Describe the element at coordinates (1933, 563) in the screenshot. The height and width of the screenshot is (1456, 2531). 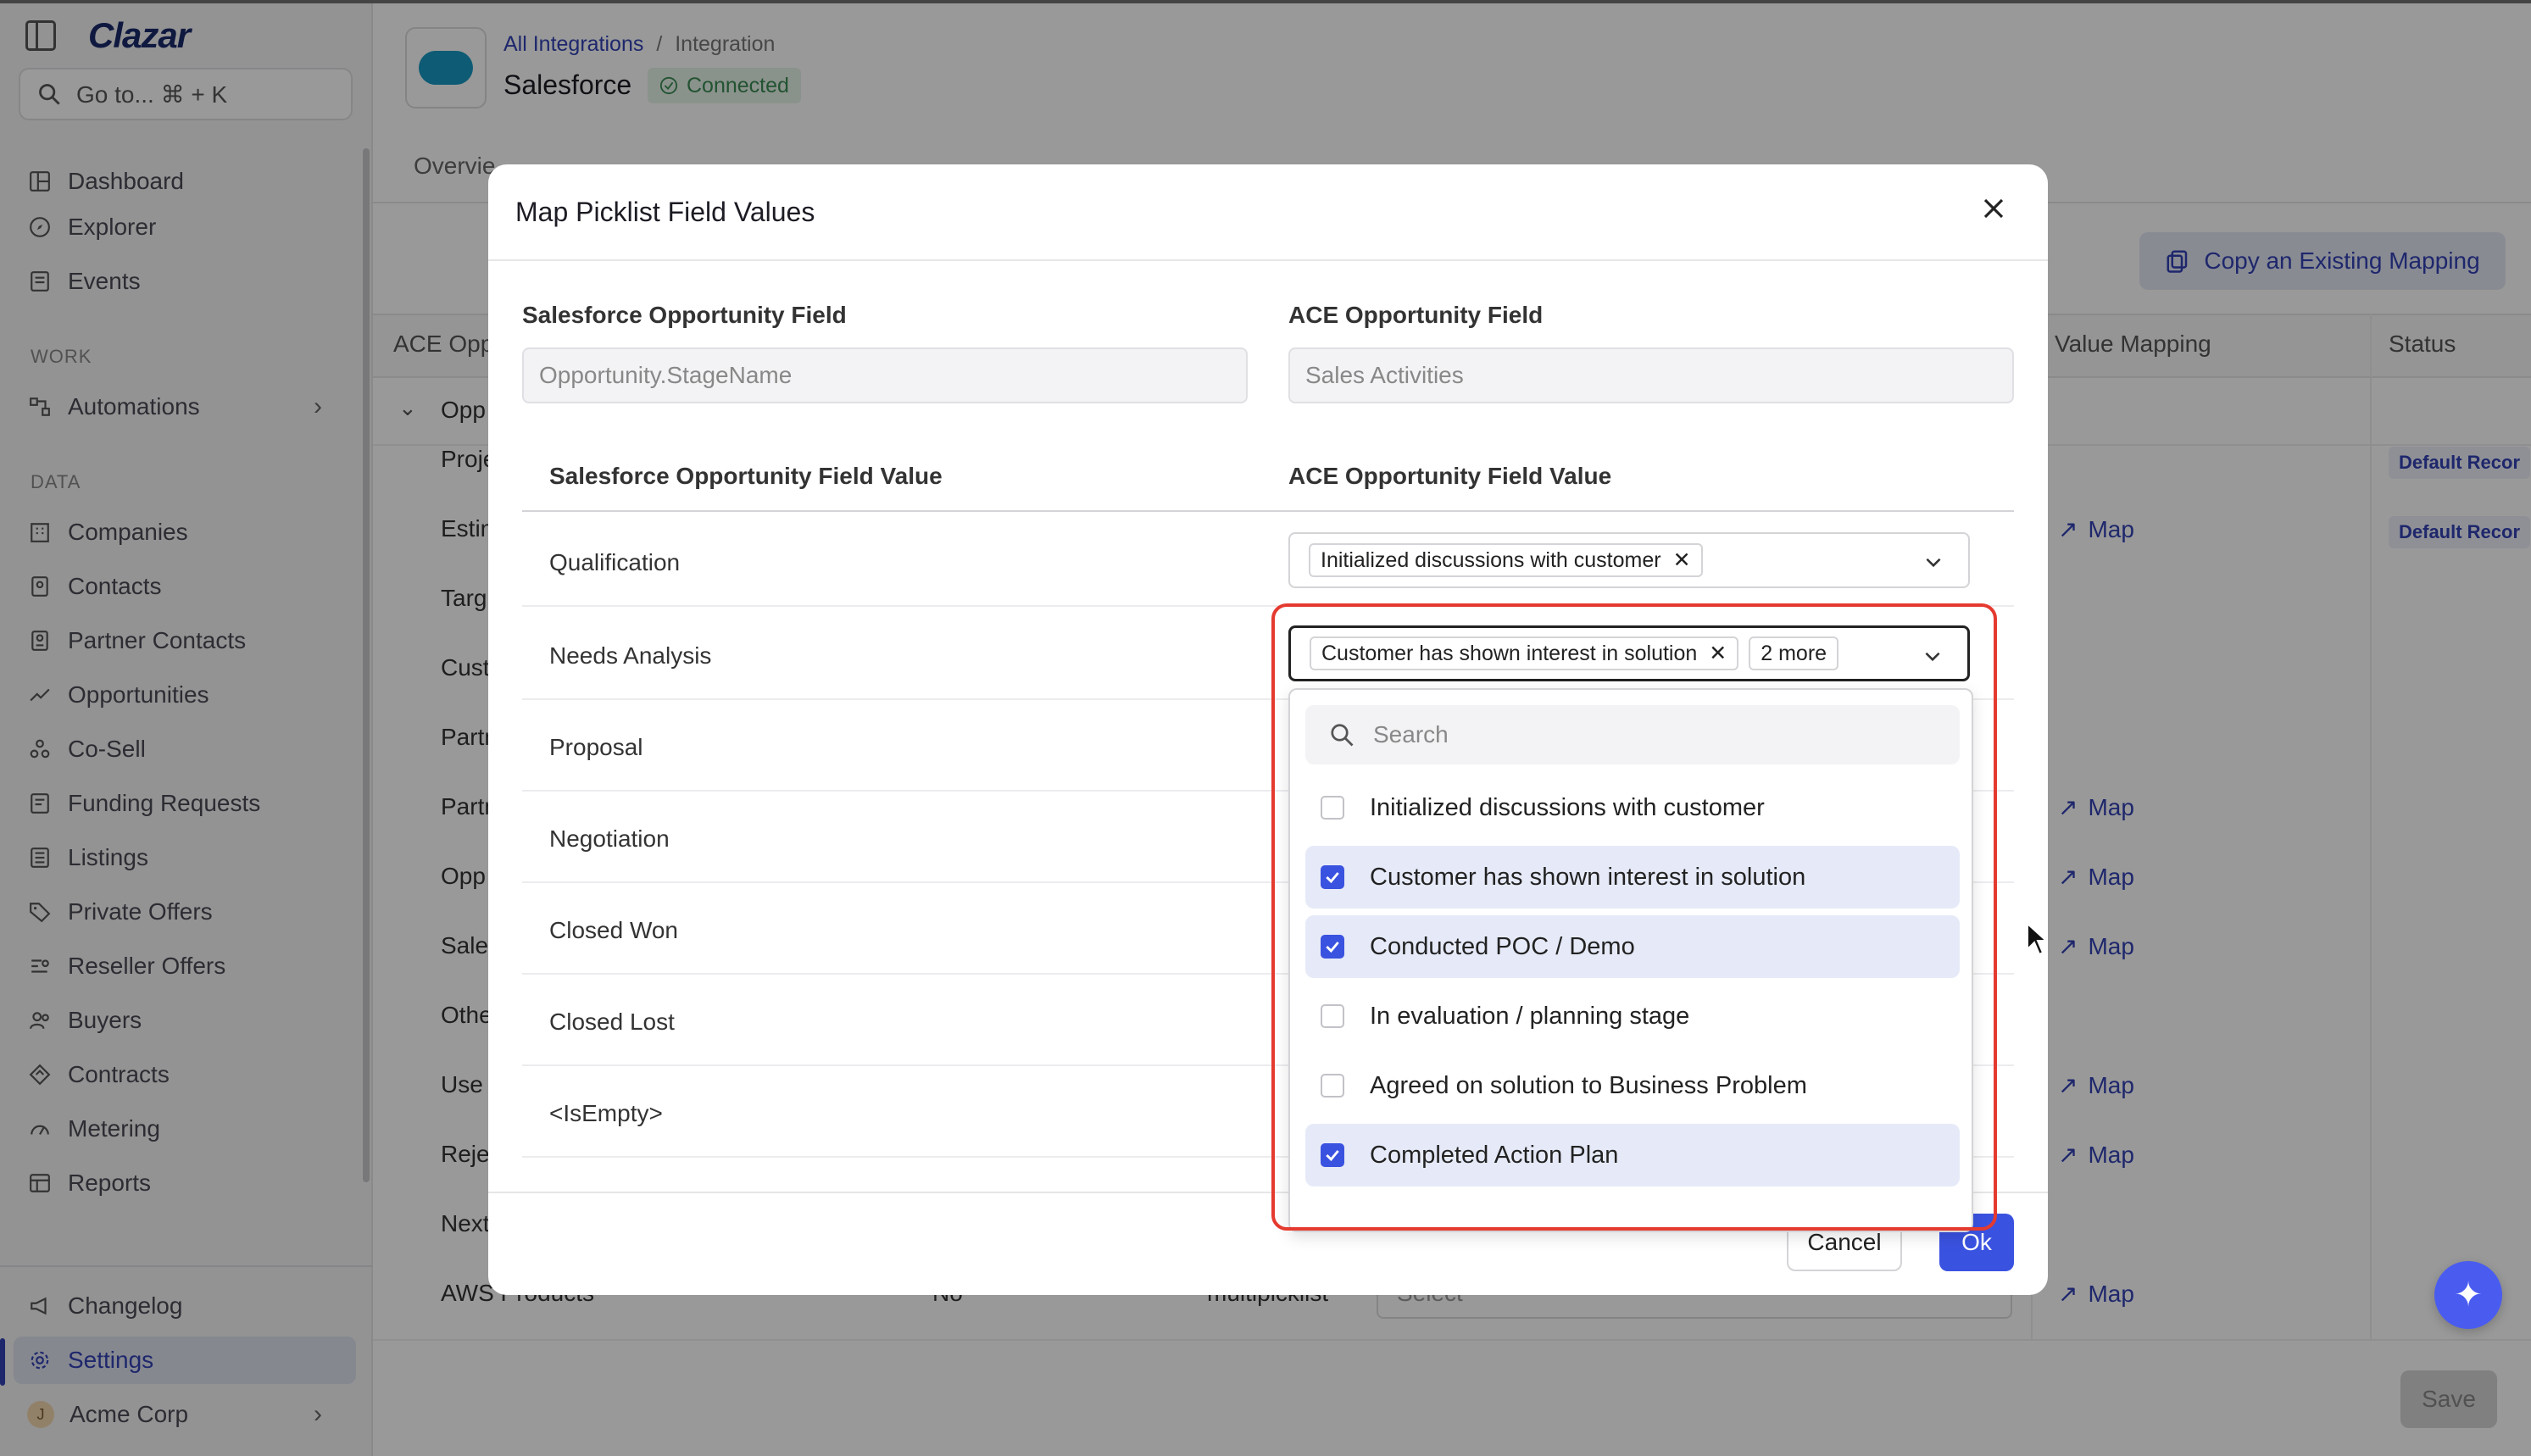
I see `chevron-down-icon` at that location.